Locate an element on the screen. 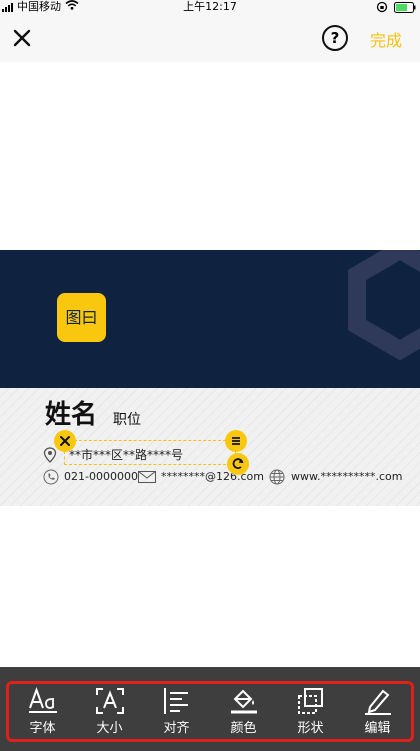 Image resolution: width=420 pixels, height=751 pixels. help-button: ? is located at coordinates (335, 38).